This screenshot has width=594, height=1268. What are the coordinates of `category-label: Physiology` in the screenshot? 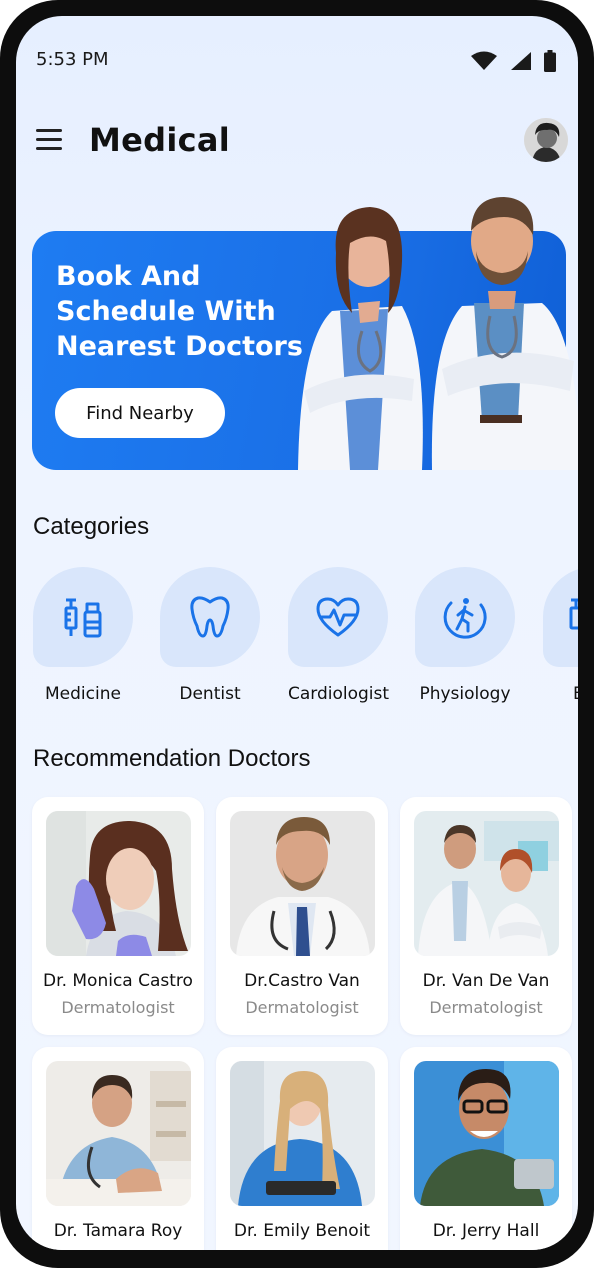 It's located at (465, 694).